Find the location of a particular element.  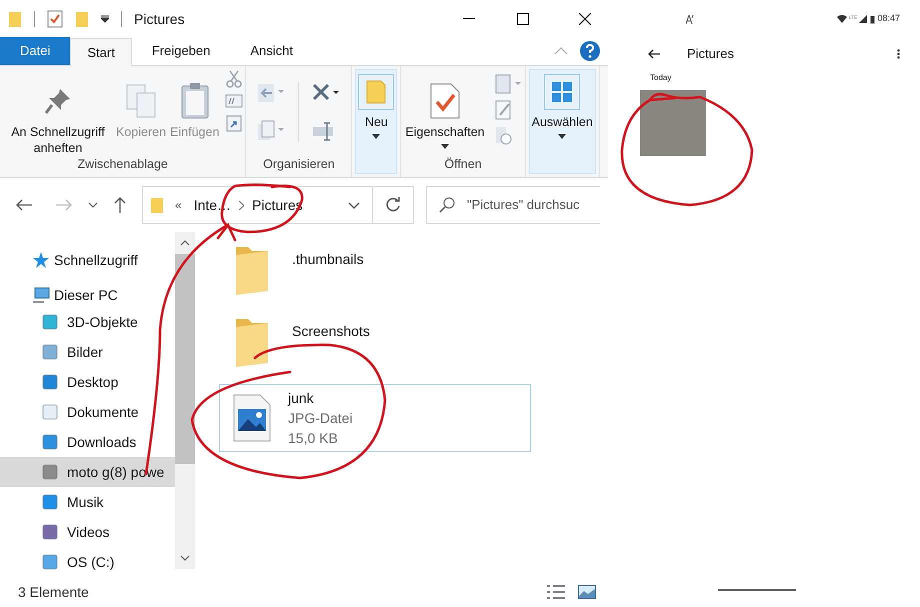

up-arrow-icon is located at coordinates (120, 205).